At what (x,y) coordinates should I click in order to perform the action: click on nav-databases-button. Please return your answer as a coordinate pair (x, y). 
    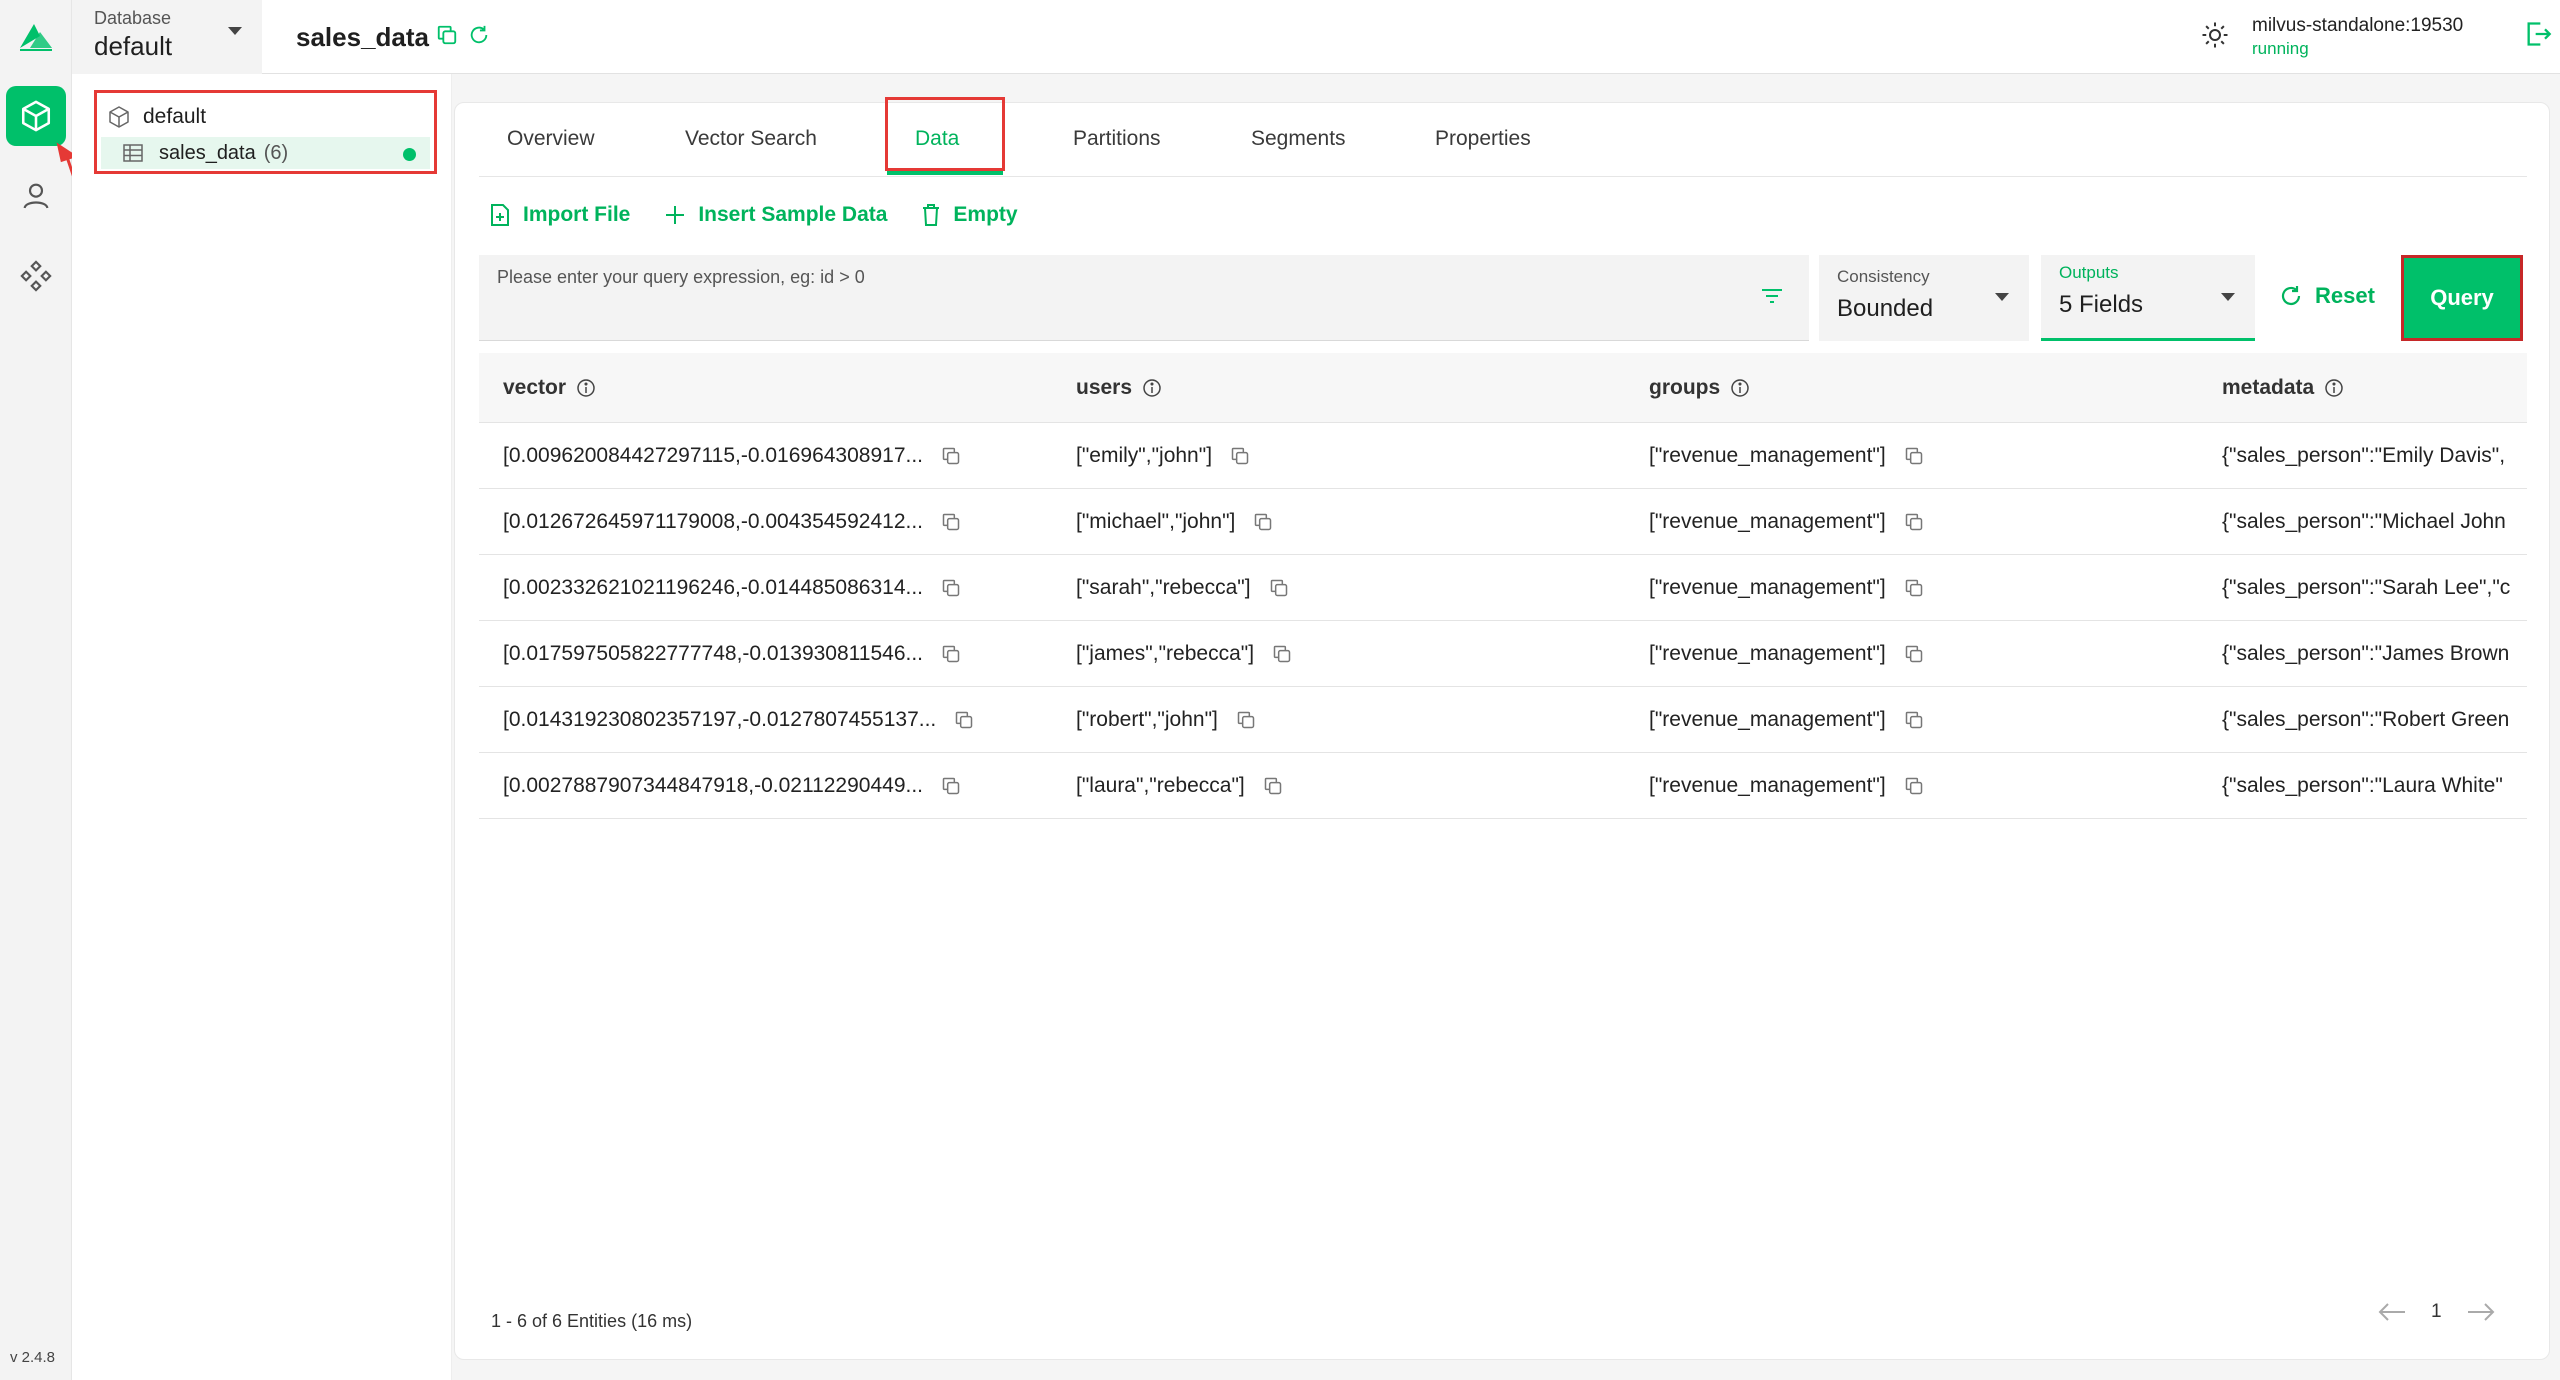
    Looking at the image, I should click on (36, 116).